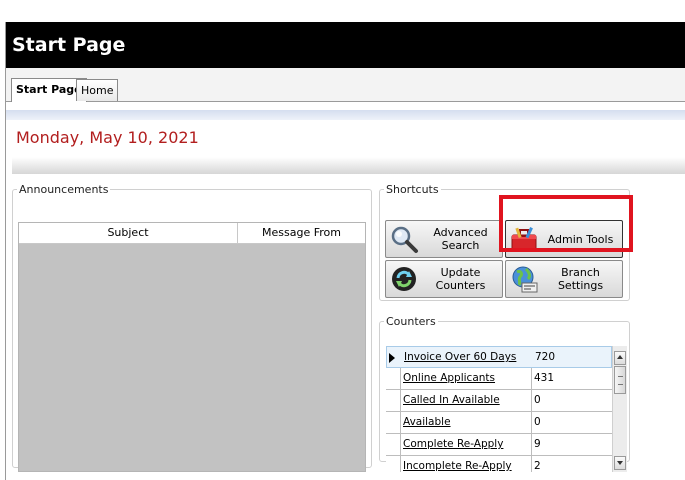 The width and height of the screenshot is (685, 480). What do you see at coordinates (342, 11) in the screenshot?
I see `top-strip` at bounding box center [342, 11].